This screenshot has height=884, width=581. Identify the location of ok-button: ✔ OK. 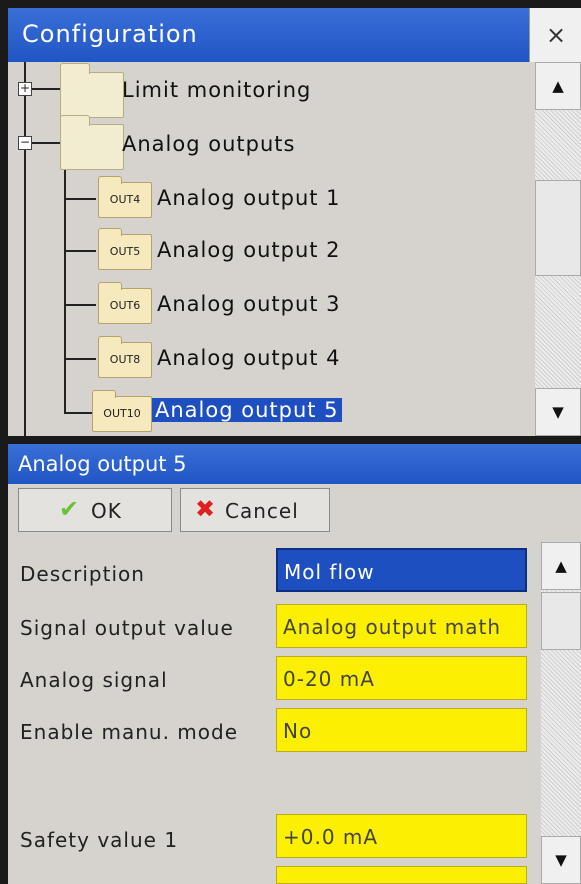
(95, 510).